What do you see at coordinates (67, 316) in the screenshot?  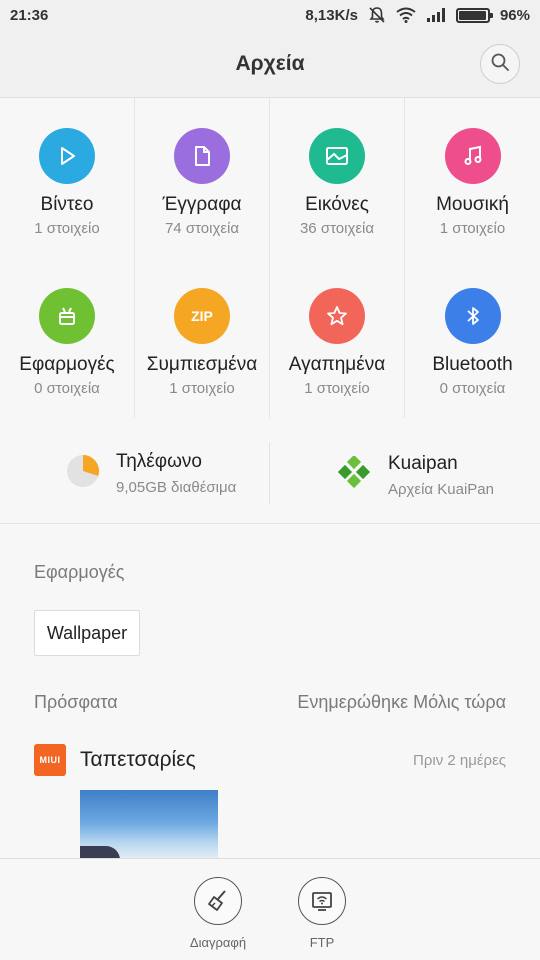 I see `android-icon` at bounding box center [67, 316].